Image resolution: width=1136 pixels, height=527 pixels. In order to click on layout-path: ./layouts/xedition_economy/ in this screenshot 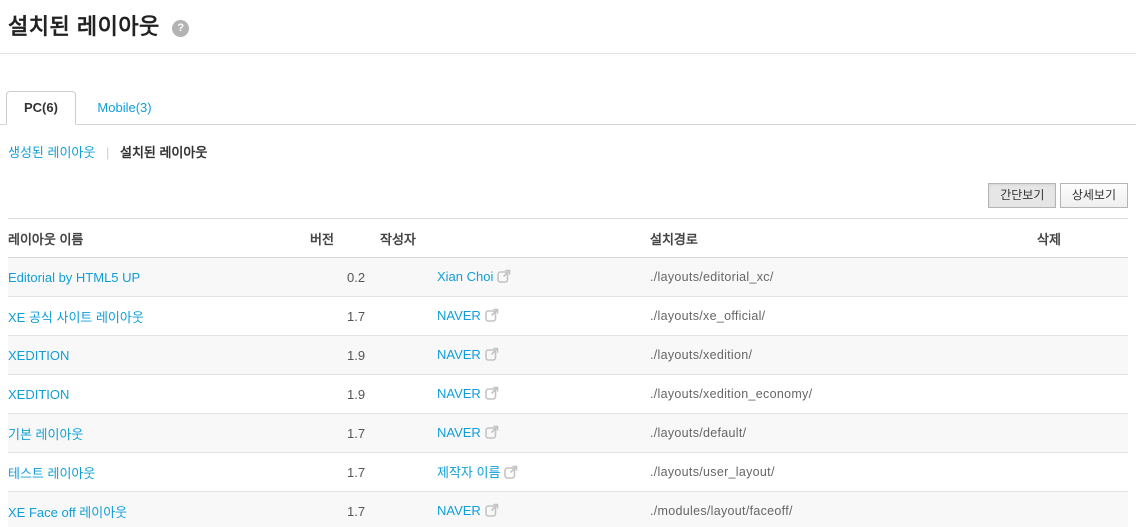, I will do `click(731, 394)`.